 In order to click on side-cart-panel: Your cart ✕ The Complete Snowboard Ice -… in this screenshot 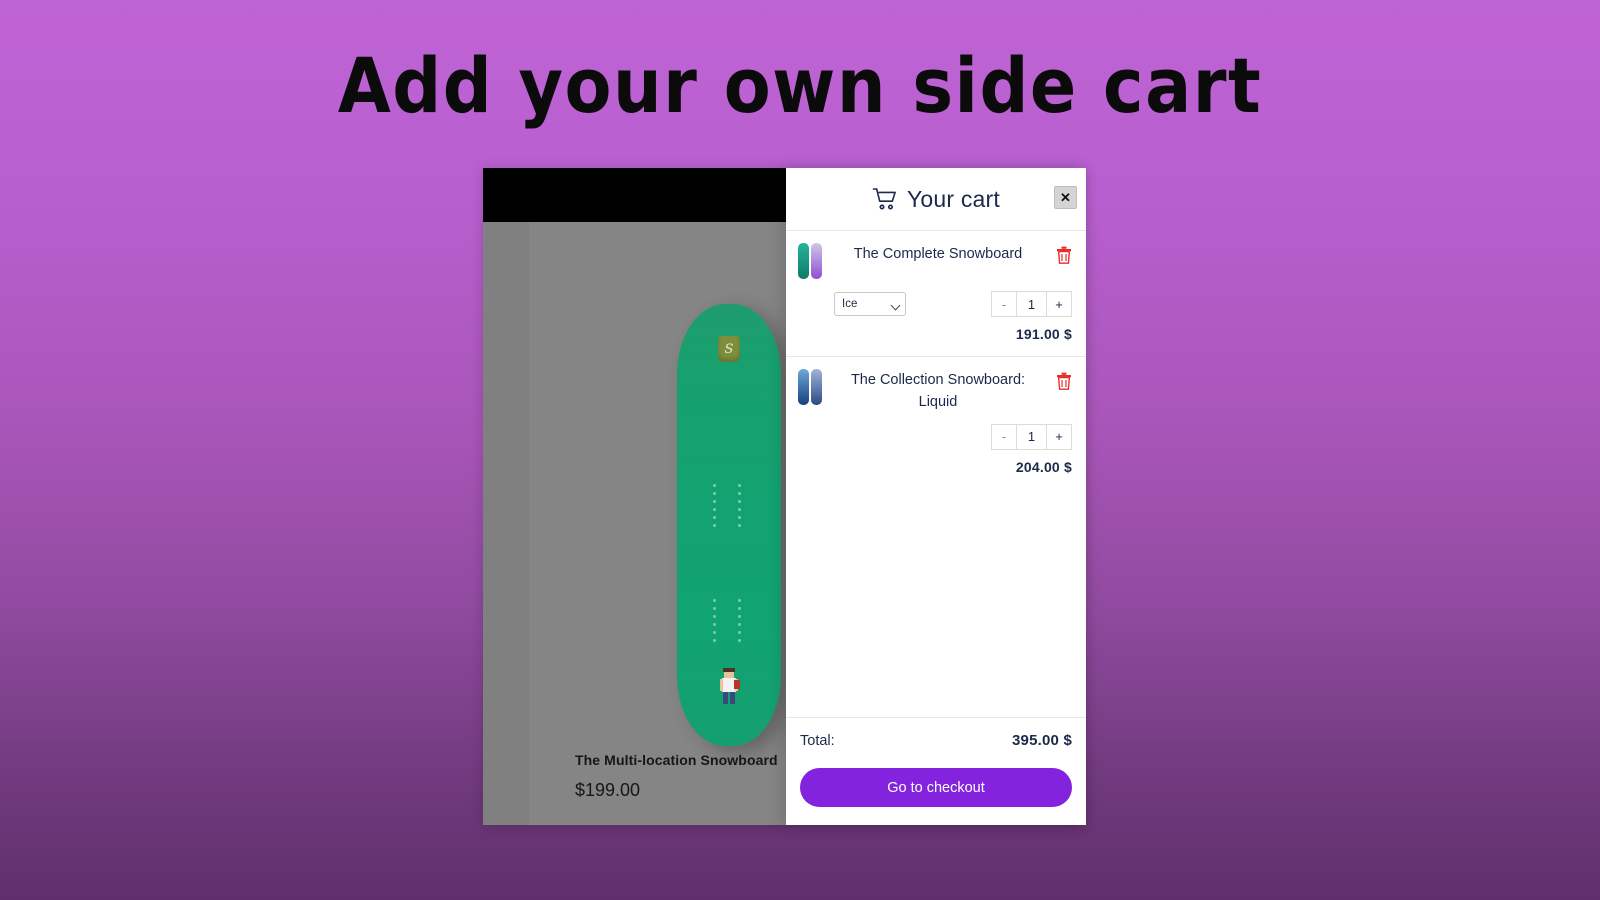, I will do `click(936, 496)`.